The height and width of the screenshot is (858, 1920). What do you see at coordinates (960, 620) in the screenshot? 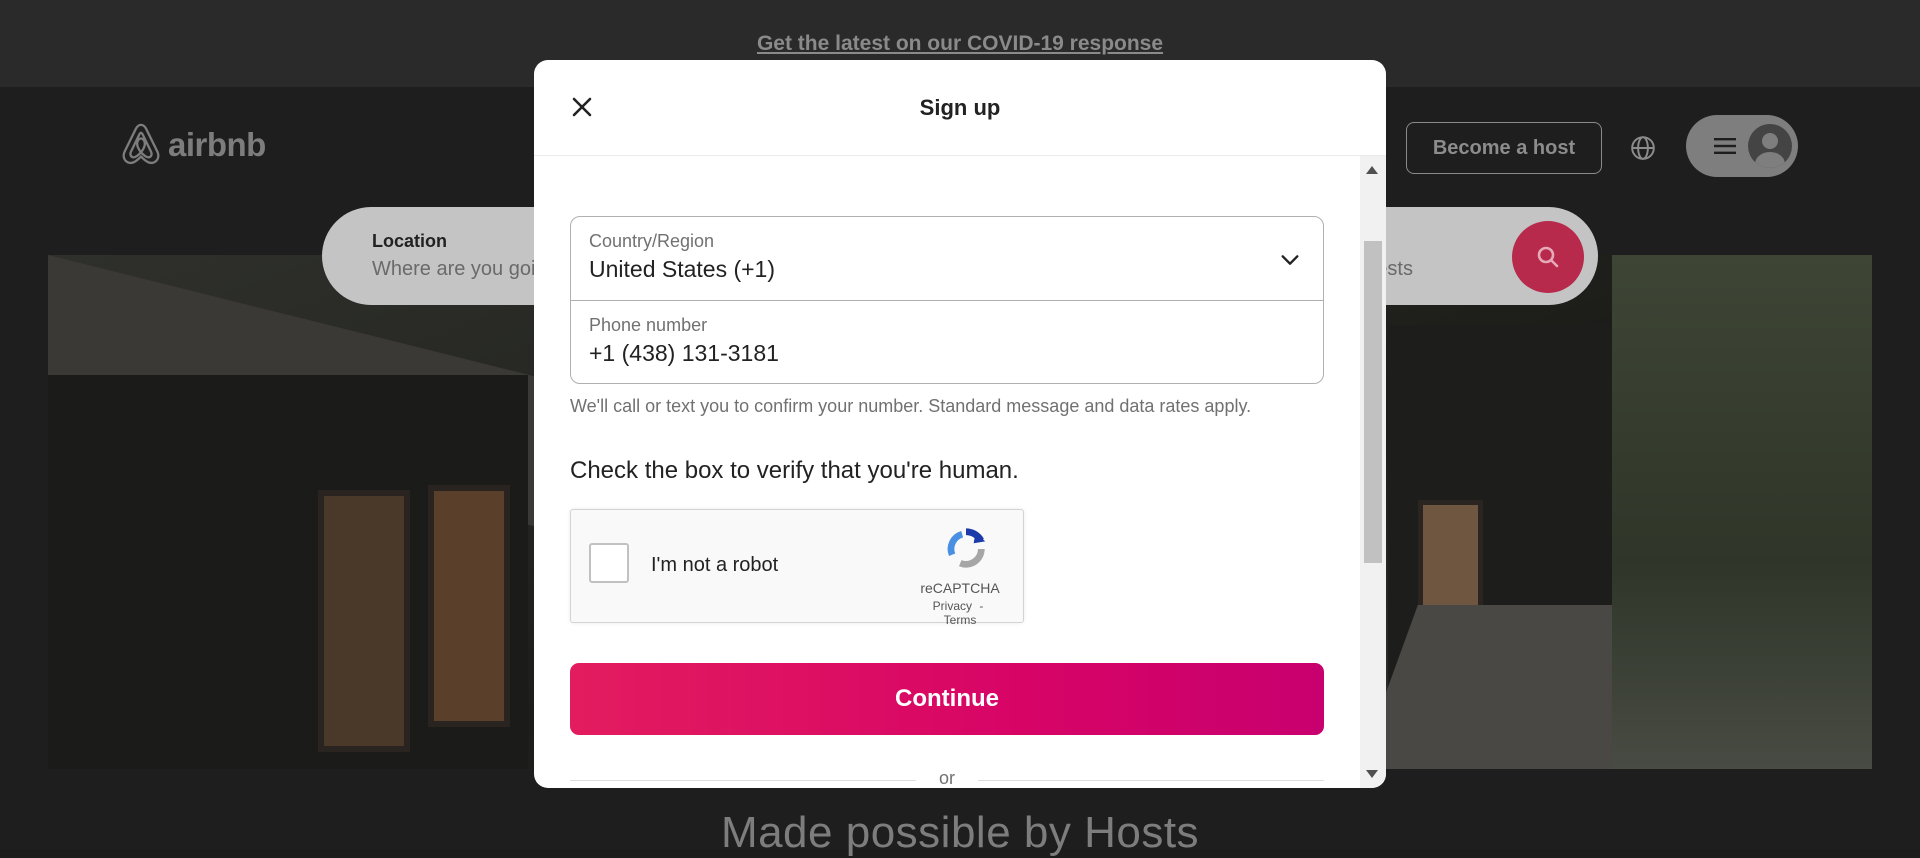
I see `recaptcha-terms-link: Terms` at bounding box center [960, 620].